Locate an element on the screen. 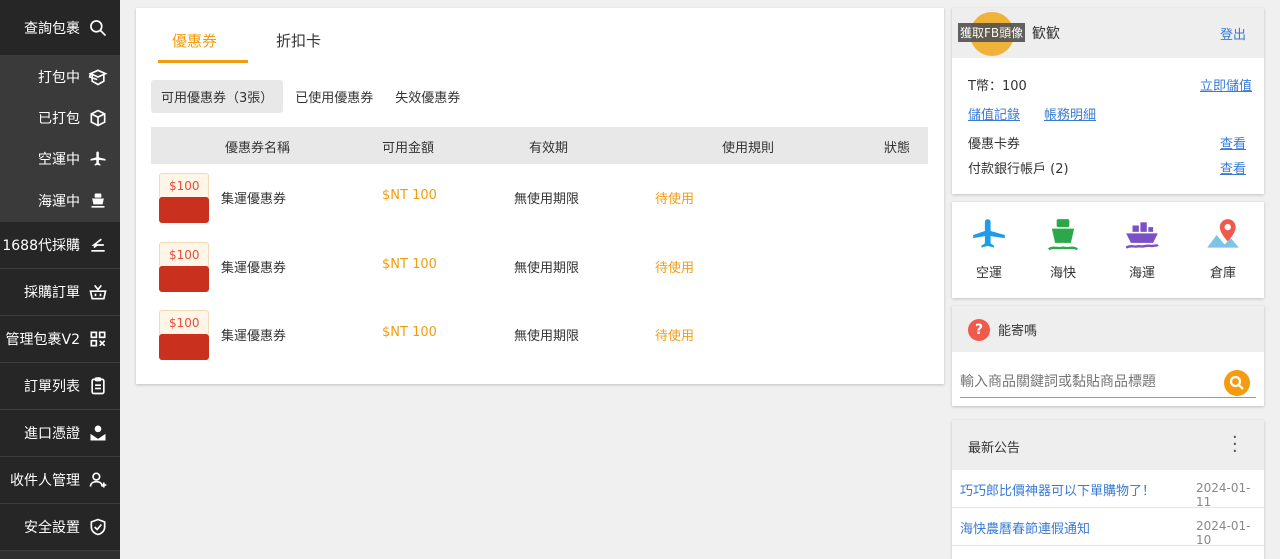  sidebar-item-label: 採購訂單 is located at coordinates (52, 293).